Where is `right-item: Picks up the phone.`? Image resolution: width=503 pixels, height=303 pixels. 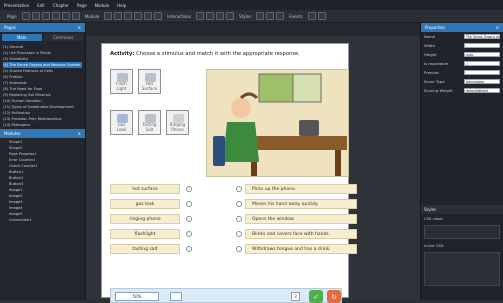 right-item: Picks up the phone. is located at coordinates (301, 189).